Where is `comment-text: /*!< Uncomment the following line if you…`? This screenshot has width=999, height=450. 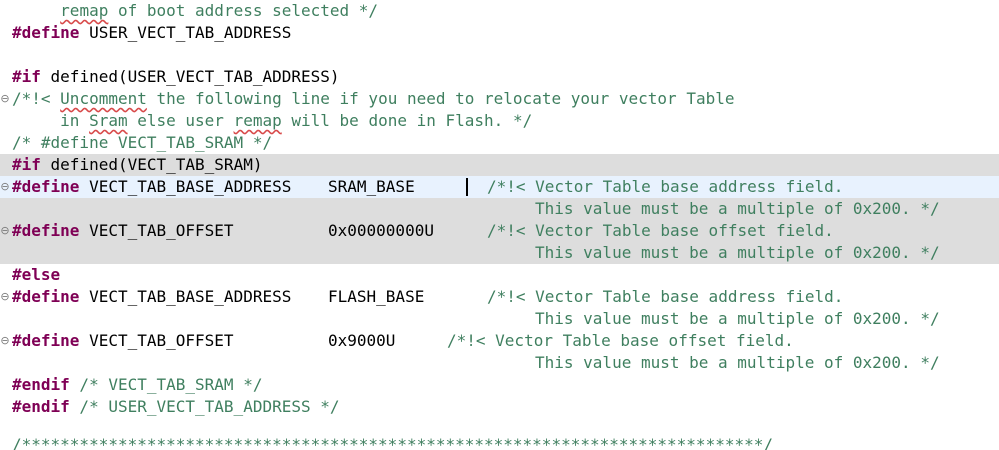 comment-text: /*!< Uncomment the following line if you… is located at coordinates (373, 98).